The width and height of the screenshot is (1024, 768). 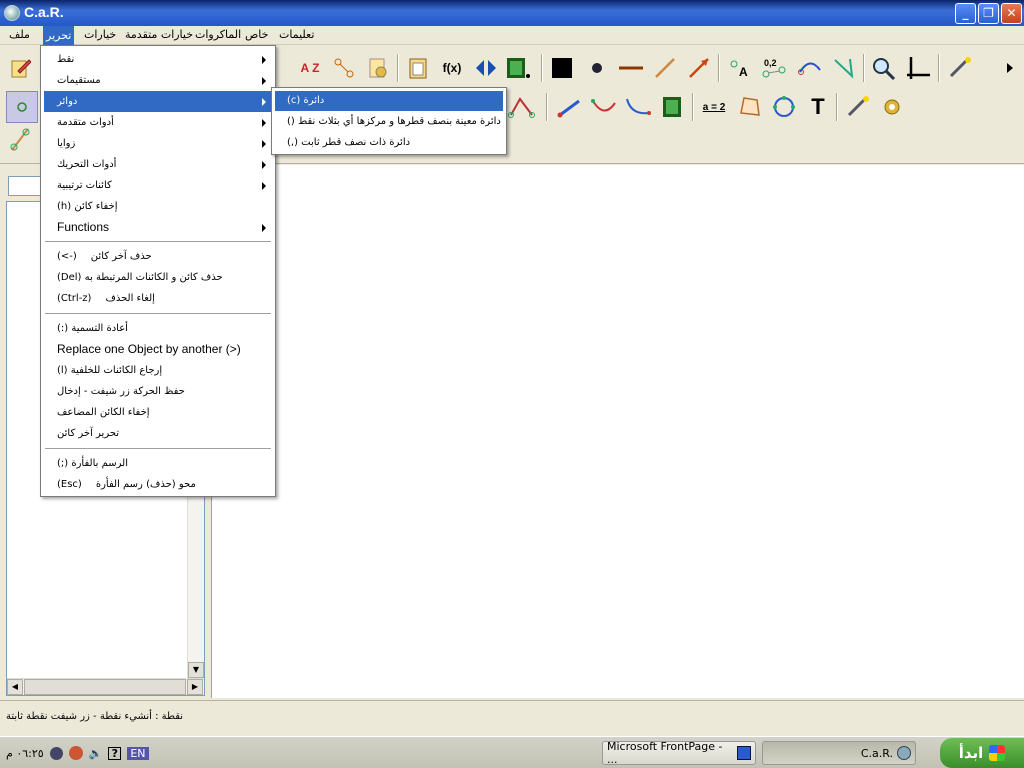 What do you see at coordinates (597, 68) in the screenshot?
I see `point-icon` at bounding box center [597, 68].